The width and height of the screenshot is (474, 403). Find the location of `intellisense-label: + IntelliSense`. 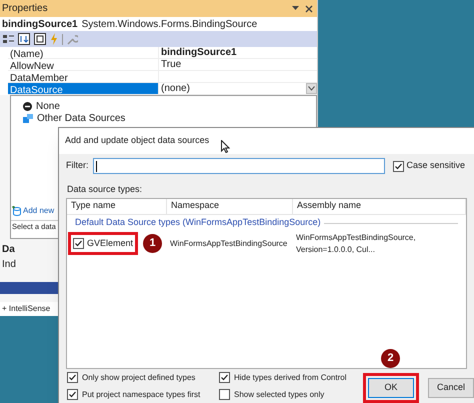

intellisense-label: + IntelliSense is located at coordinates (26, 309).